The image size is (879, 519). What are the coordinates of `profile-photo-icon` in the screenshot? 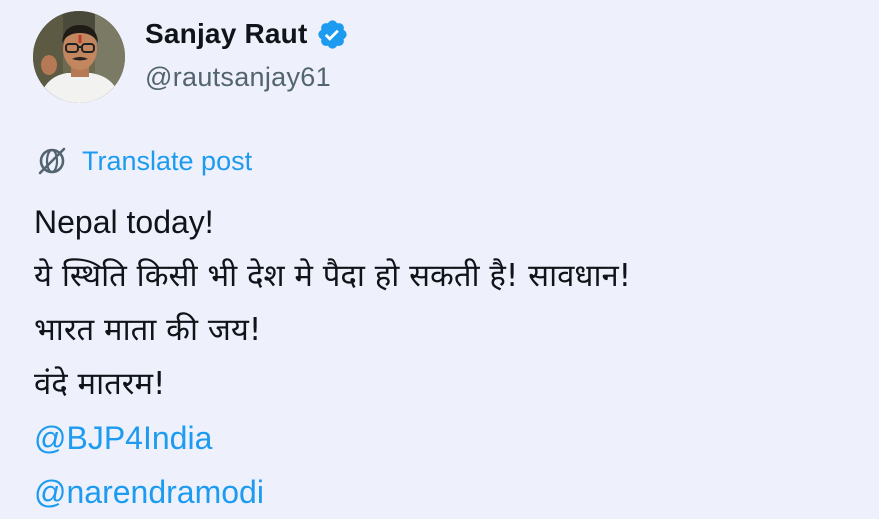 It's located at (79, 57).